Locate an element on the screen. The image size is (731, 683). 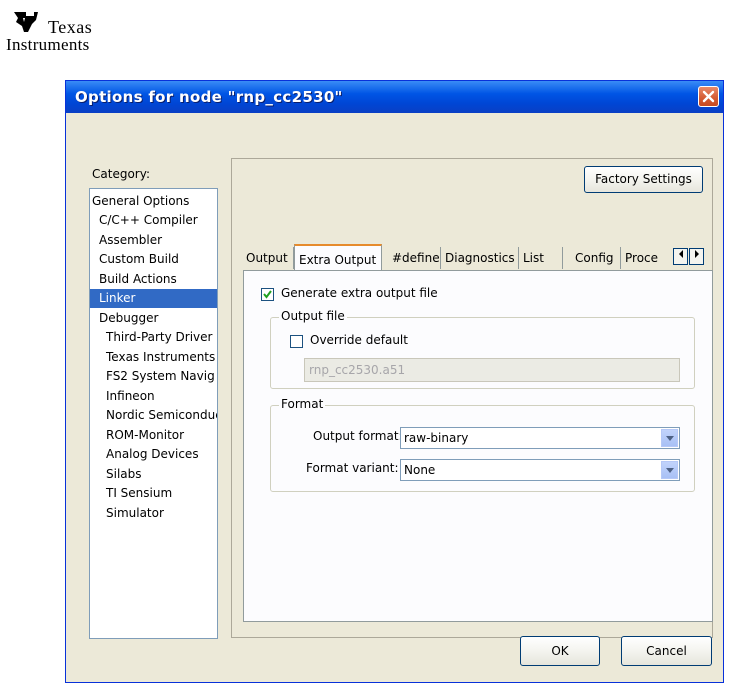
tab-scroll-left-button is located at coordinates (680, 256).